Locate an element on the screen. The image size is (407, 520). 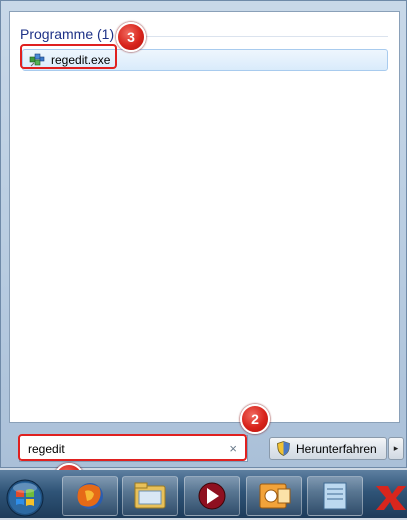
highlight-search is located at coordinates (132, 447).